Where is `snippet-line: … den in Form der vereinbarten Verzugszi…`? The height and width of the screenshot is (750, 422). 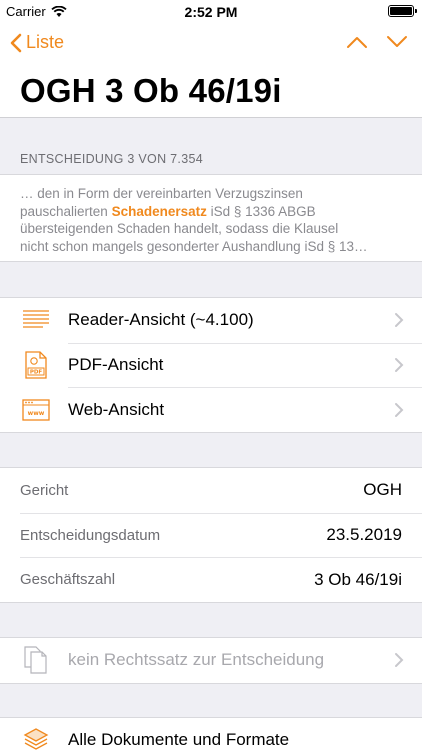 snippet-line: … den in Form der vereinbarten Verzugszi… is located at coordinates (161, 193).